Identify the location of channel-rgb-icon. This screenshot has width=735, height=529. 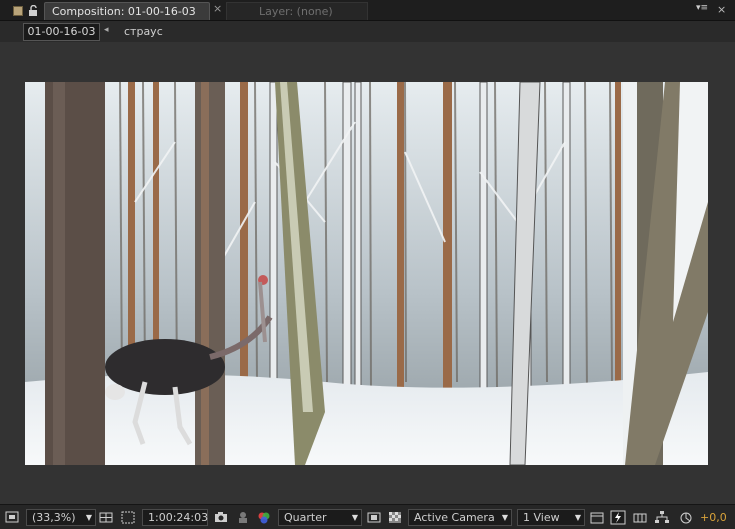
(264, 517).